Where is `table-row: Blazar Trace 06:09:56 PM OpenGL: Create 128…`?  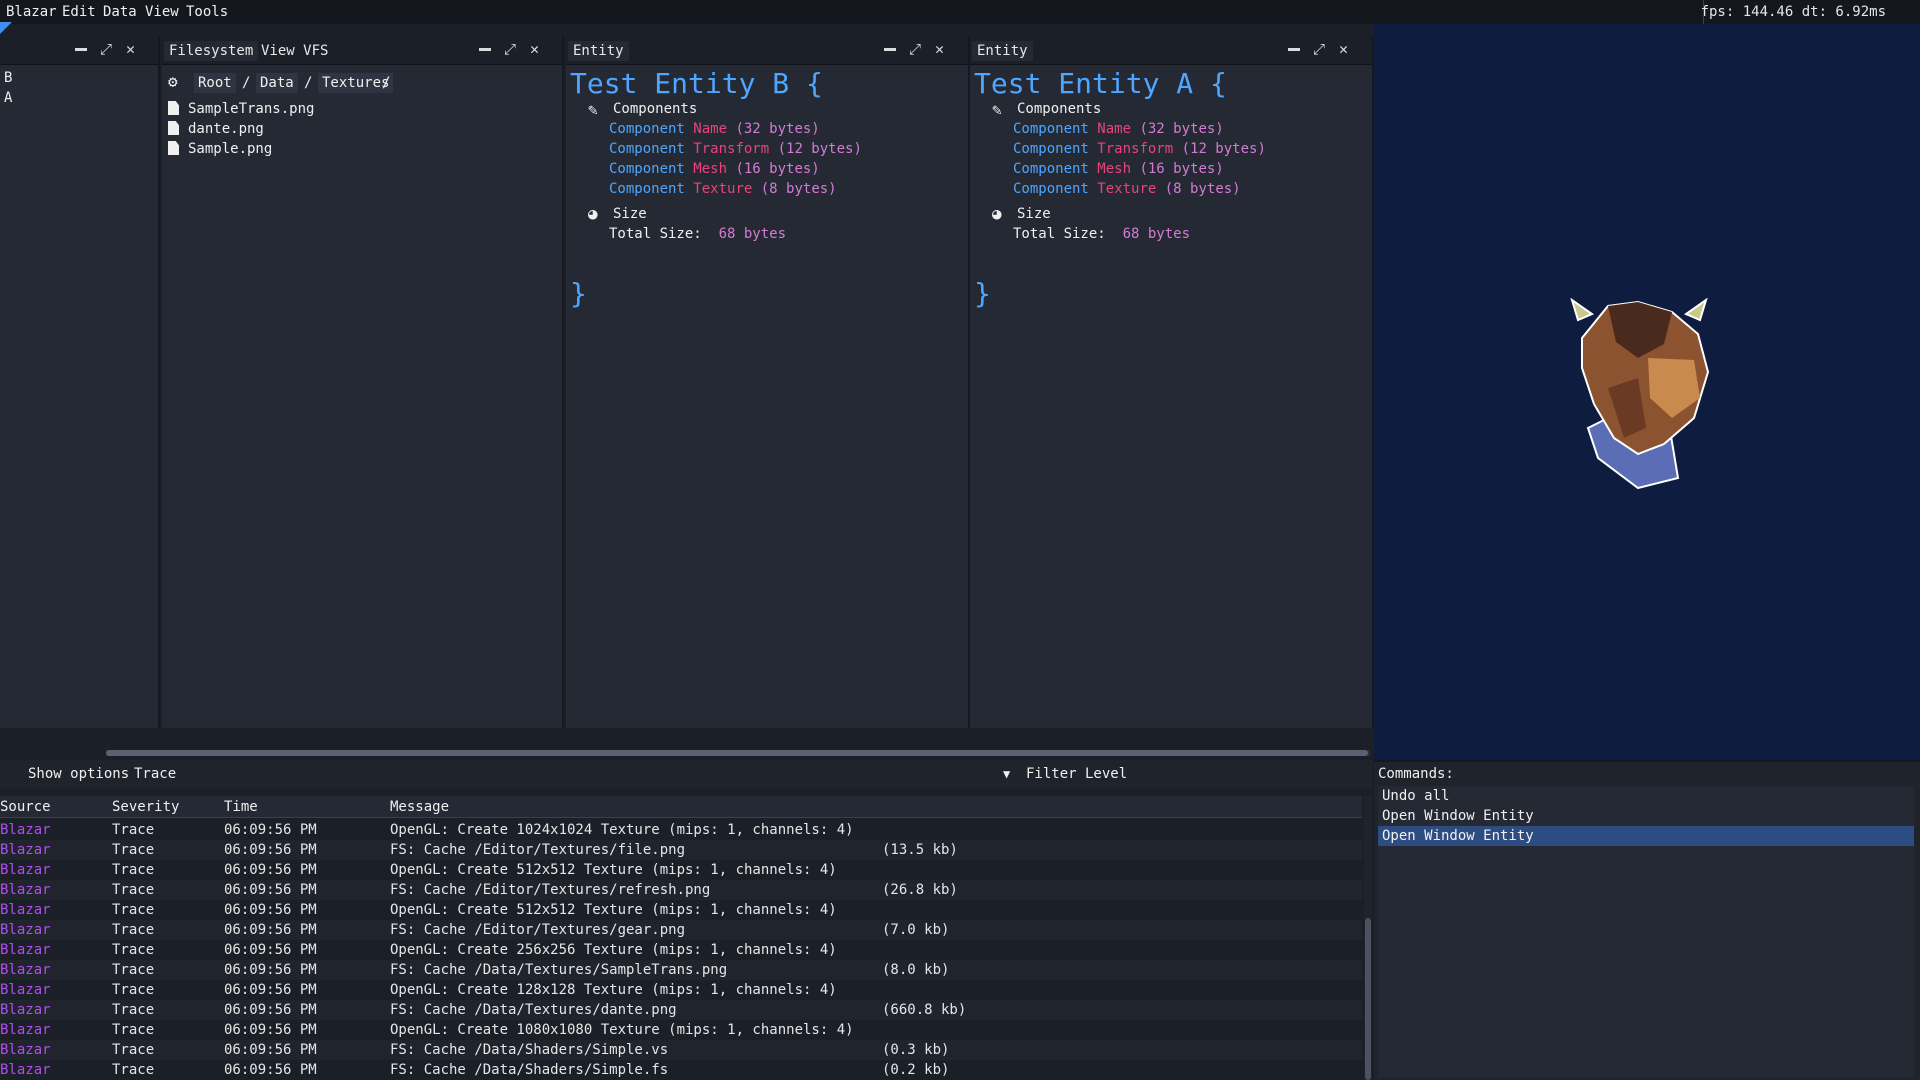 table-row: Blazar Trace 06:09:56 PM OpenGL: Create 128… is located at coordinates (681, 990).